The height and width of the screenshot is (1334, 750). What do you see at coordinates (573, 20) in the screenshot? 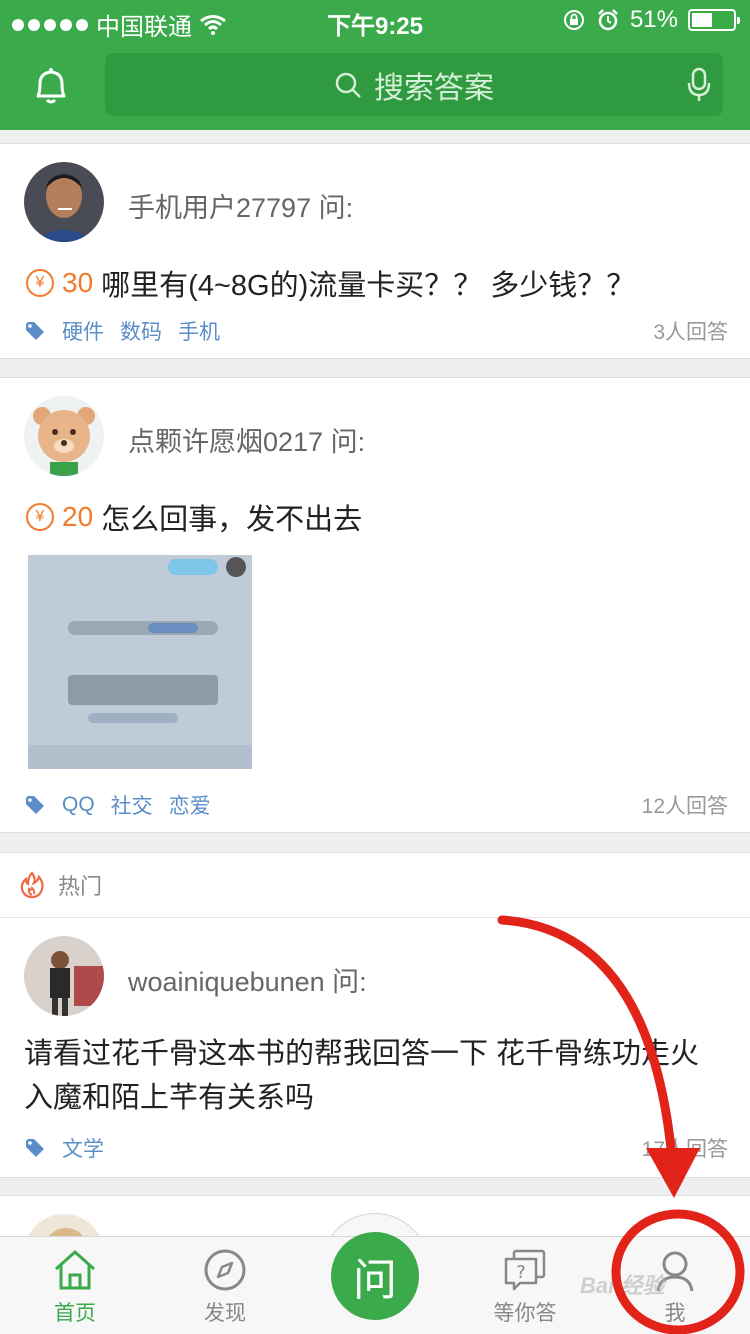
I see `rotation-lock-icon` at bounding box center [573, 20].